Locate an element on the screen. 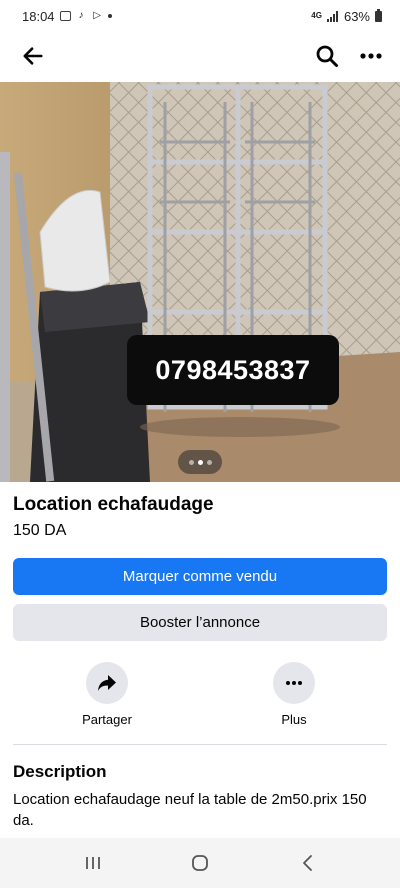 This screenshot has height=888, width=400. arrow-left-icon is located at coordinates (33, 56).